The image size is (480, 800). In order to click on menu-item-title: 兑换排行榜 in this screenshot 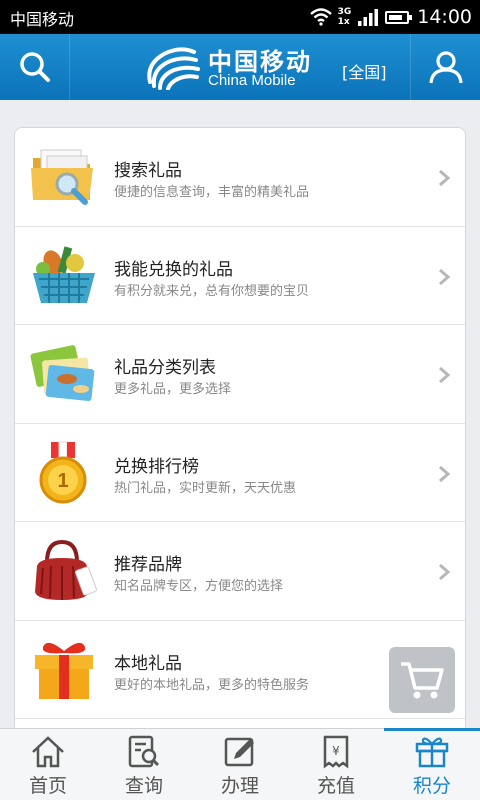, I will do `click(156, 466)`.